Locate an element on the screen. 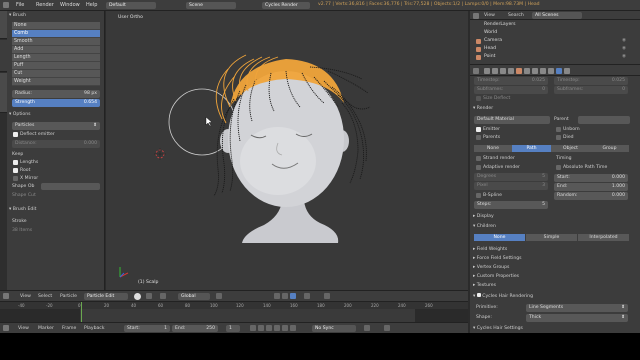  modifiers-tab-icon is located at coordinates (535, 71).